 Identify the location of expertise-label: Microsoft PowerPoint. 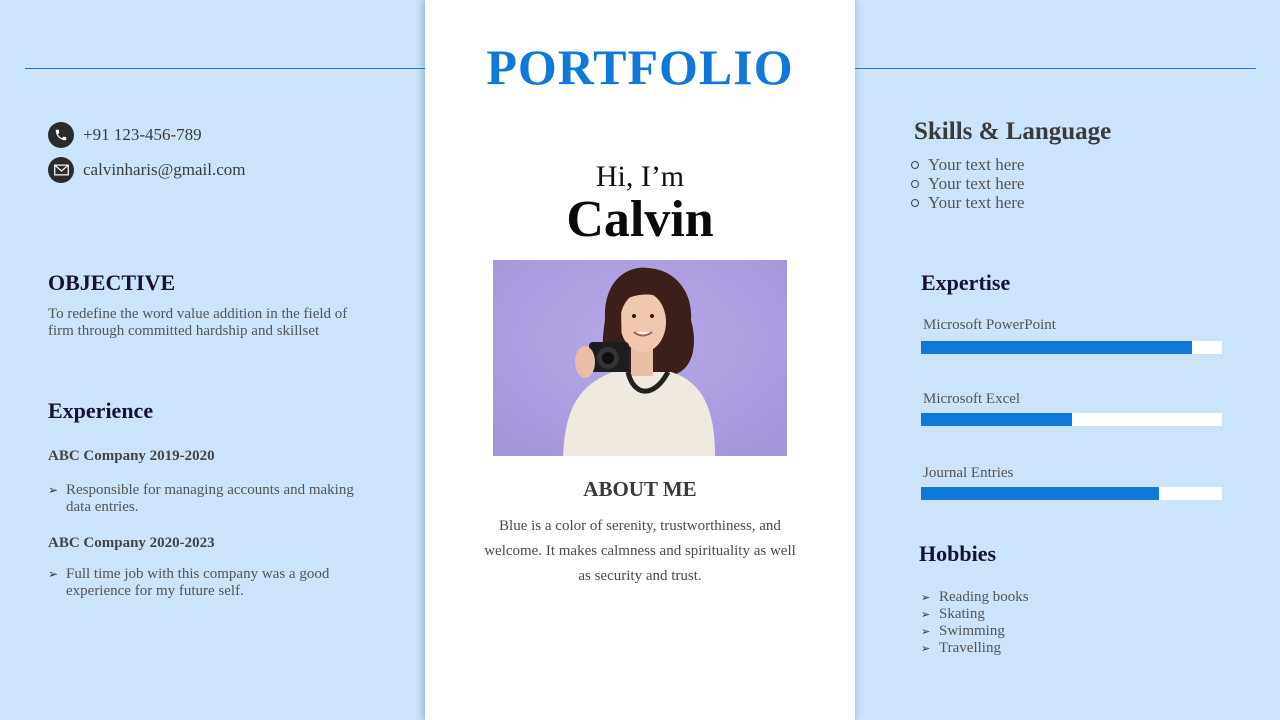
(989, 325).